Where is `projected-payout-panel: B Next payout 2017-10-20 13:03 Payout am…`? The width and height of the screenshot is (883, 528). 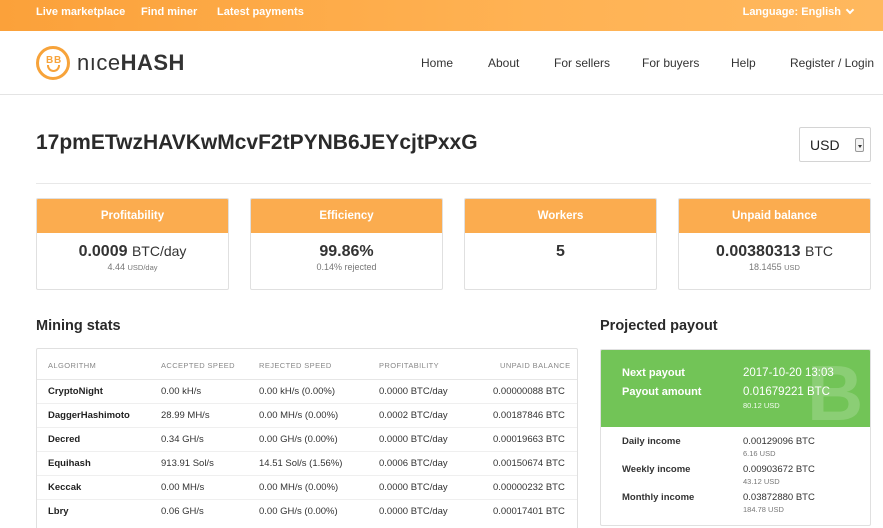 projected-payout-panel: B Next payout 2017-10-20 13:03 Payout am… is located at coordinates (735, 437).